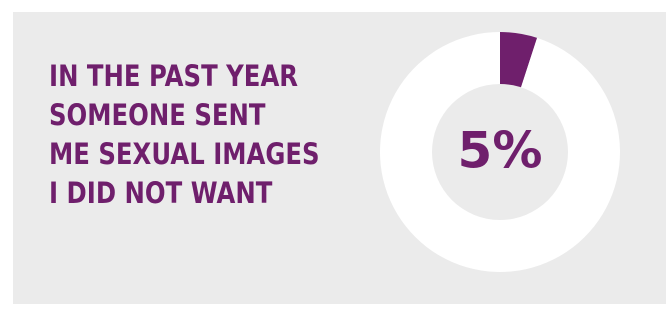  I want to click on statement-line-1: IN THE PAST YEAR, so click(174, 76).